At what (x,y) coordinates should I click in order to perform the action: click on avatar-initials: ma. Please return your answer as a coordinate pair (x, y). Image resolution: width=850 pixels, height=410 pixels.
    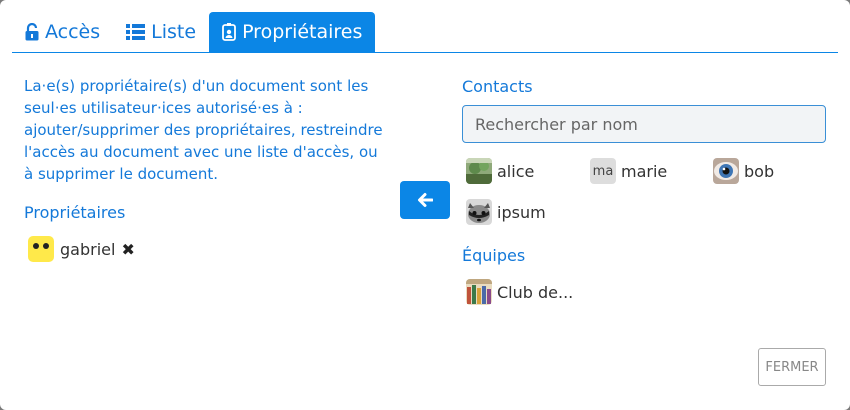
    Looking at the image, I should click on (603, 171).